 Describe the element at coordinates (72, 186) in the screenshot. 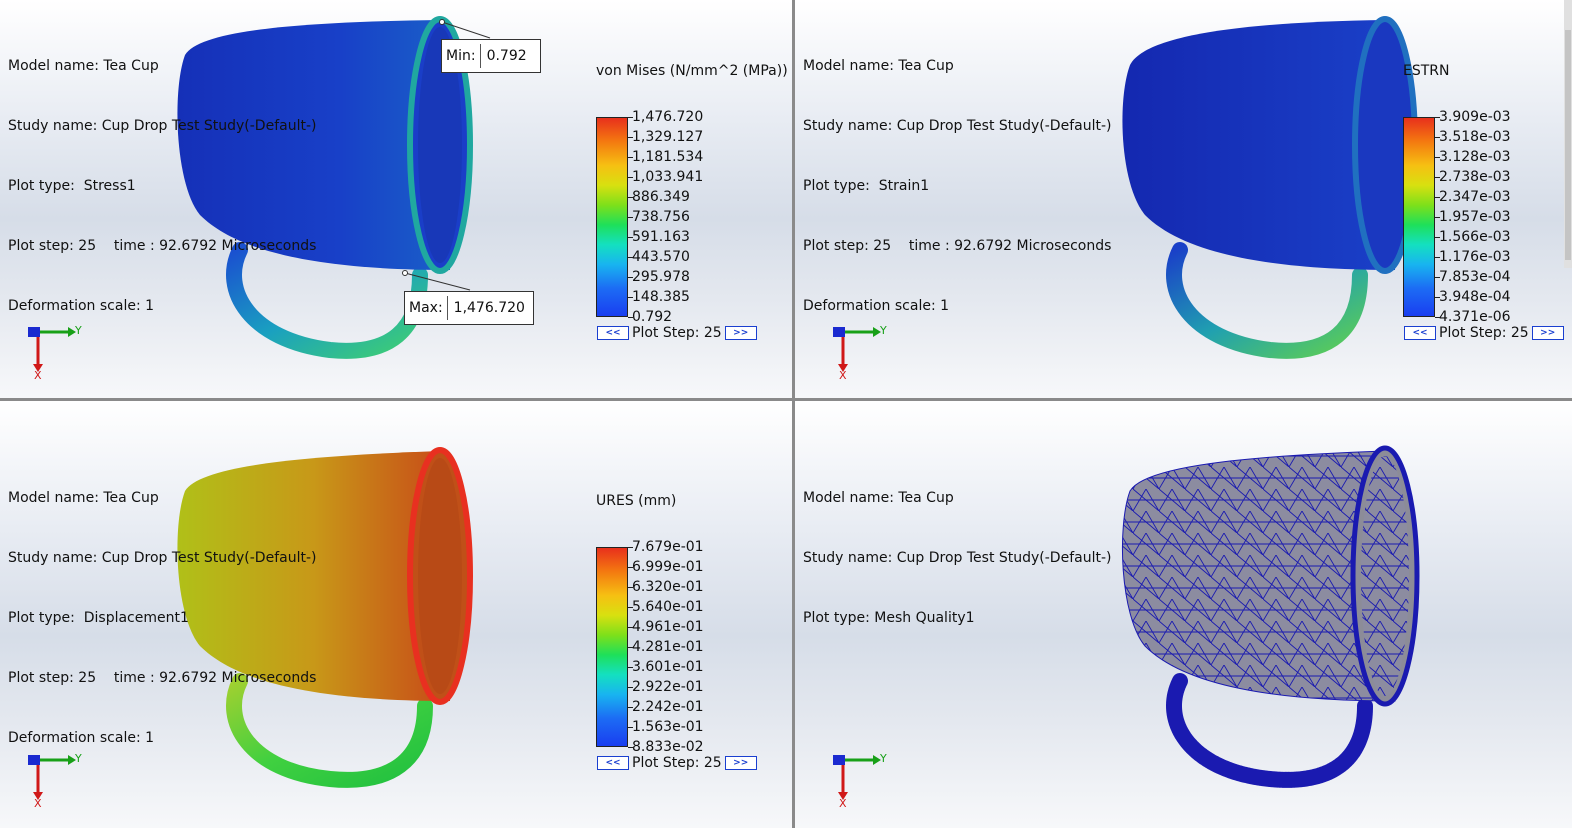

I see `plot-type: Plot type: Stress1` at that location.